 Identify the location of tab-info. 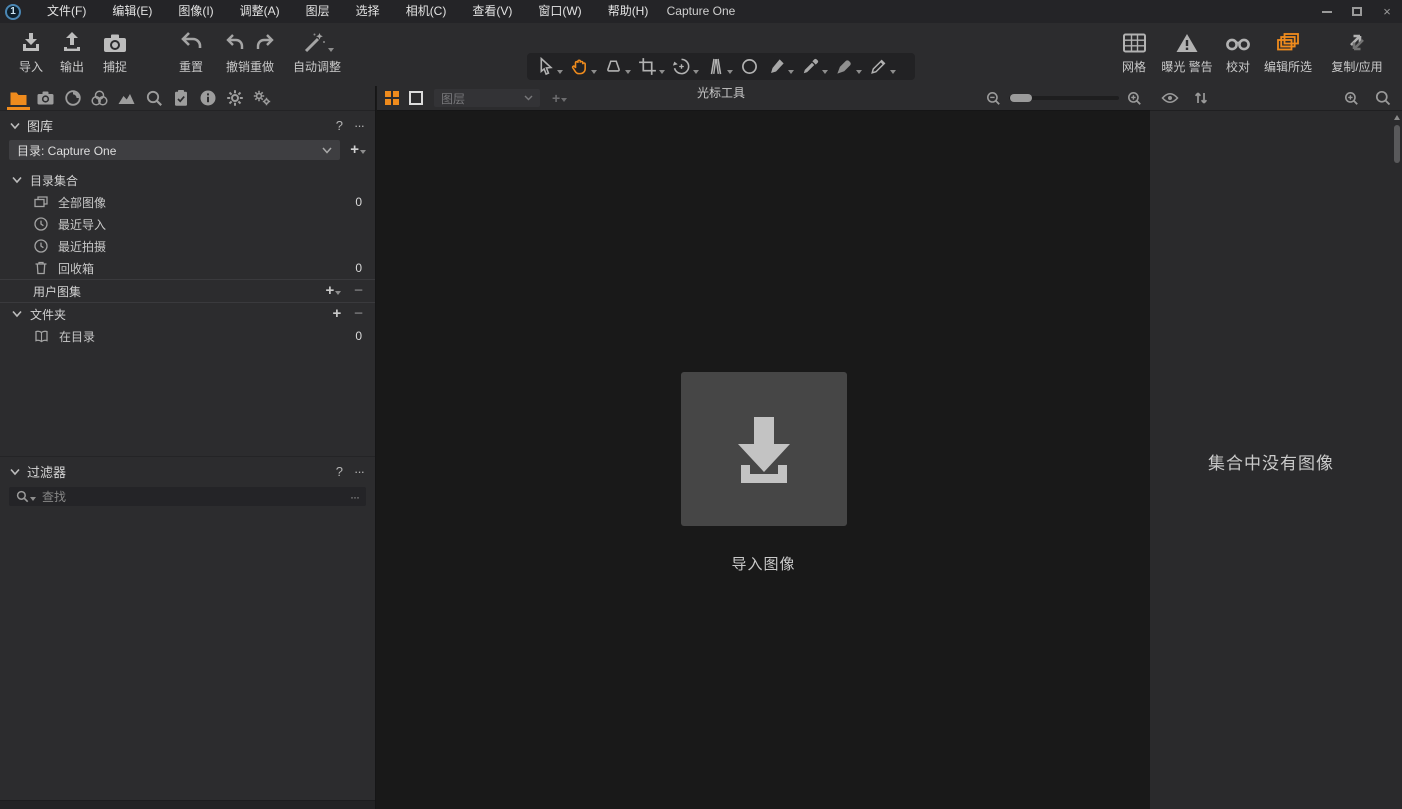
(207, 98).